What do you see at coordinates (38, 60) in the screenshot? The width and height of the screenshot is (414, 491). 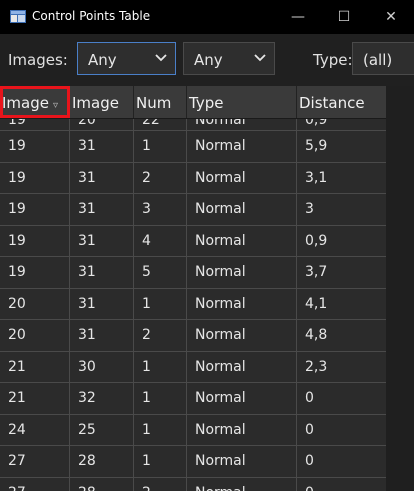 I see `images-label: Images:` at bounding box center [38, 60].